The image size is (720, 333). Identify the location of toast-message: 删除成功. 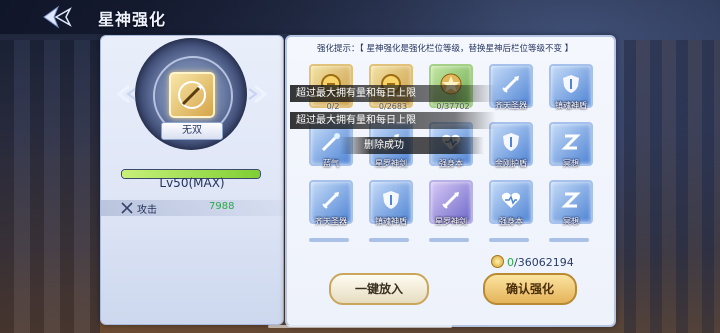
(412, 145).